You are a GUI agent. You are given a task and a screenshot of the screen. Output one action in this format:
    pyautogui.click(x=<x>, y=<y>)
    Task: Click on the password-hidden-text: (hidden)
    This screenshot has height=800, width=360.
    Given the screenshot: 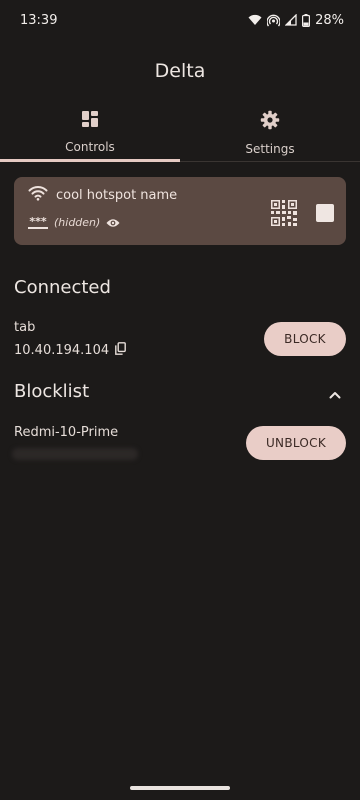 What is the action you would take?
    pyautogui.click(x=77, y=222)
    